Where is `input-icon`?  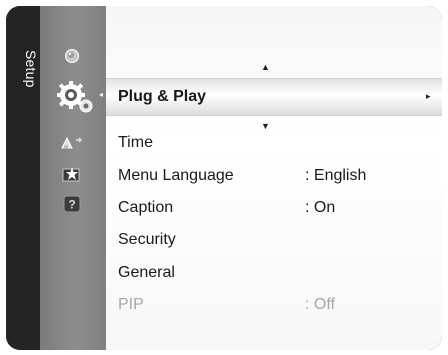
input-icon is located at coordinates (73, 143).